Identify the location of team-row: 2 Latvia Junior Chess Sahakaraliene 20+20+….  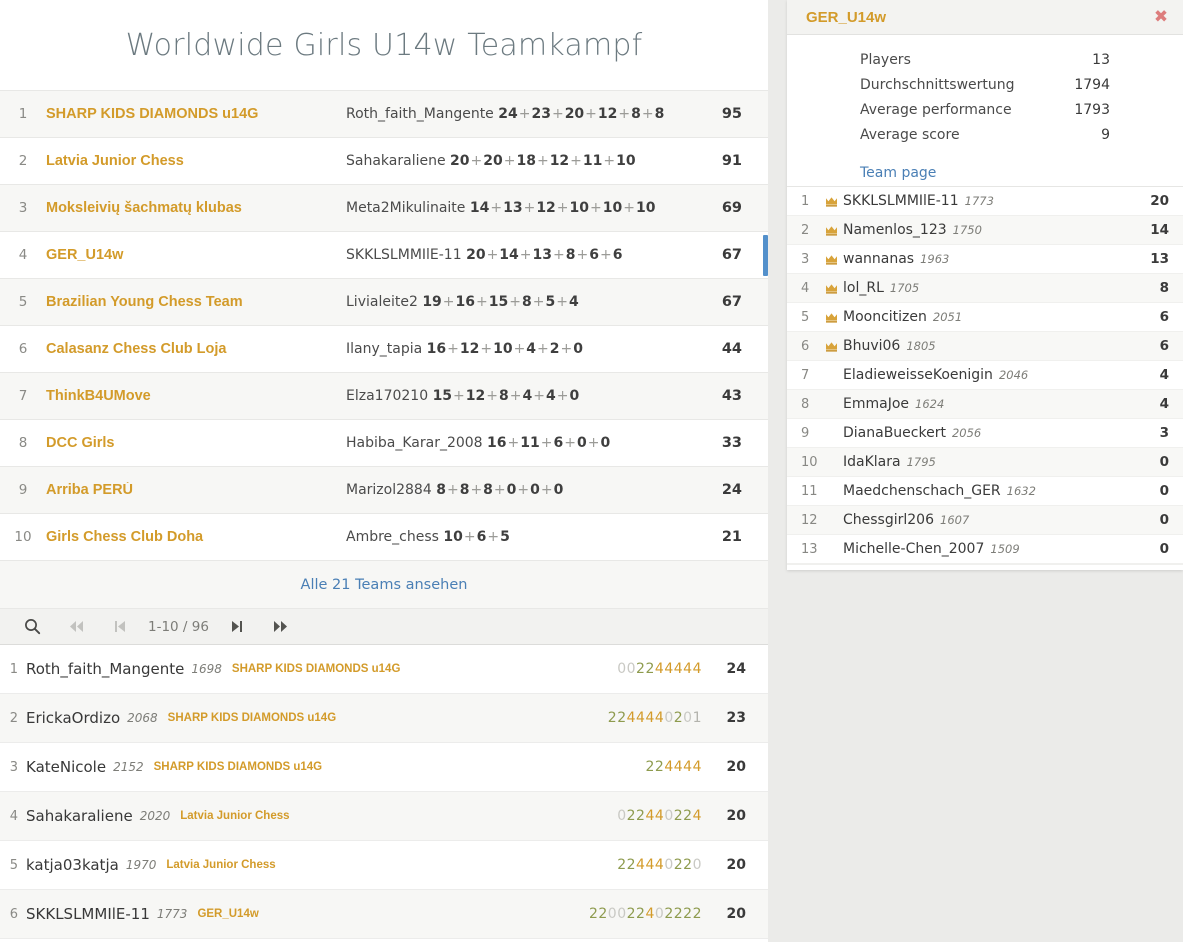
(384, 160).